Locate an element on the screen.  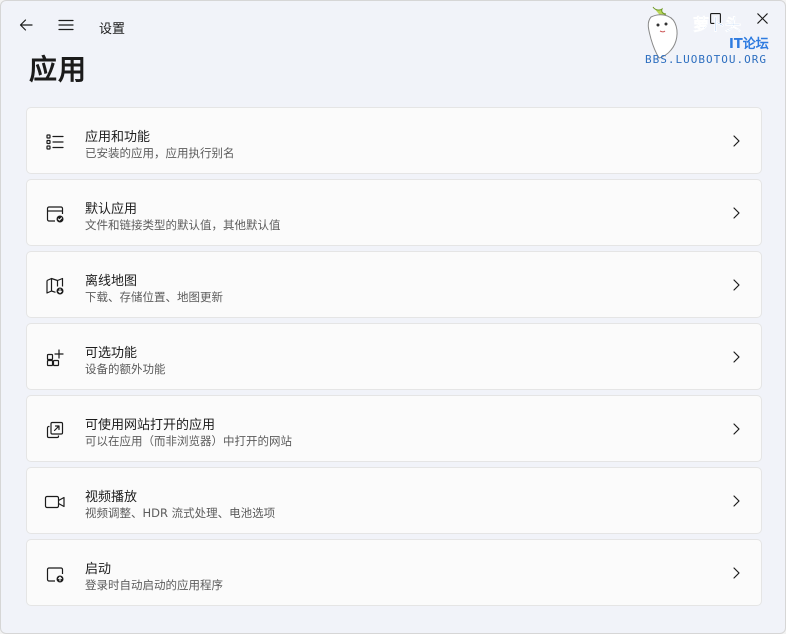
item-title: 启动 is located at coordinates (98, 569).